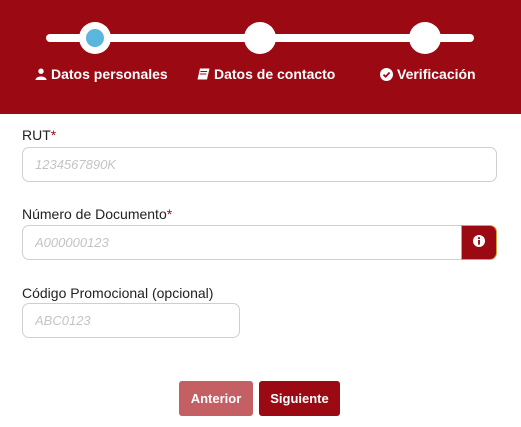 The width and height of the screenshot is (521, 427). What do you see at coordinates (259, 164) in the screenshot?
I see `rut-input` at bounding box center [259, 164].